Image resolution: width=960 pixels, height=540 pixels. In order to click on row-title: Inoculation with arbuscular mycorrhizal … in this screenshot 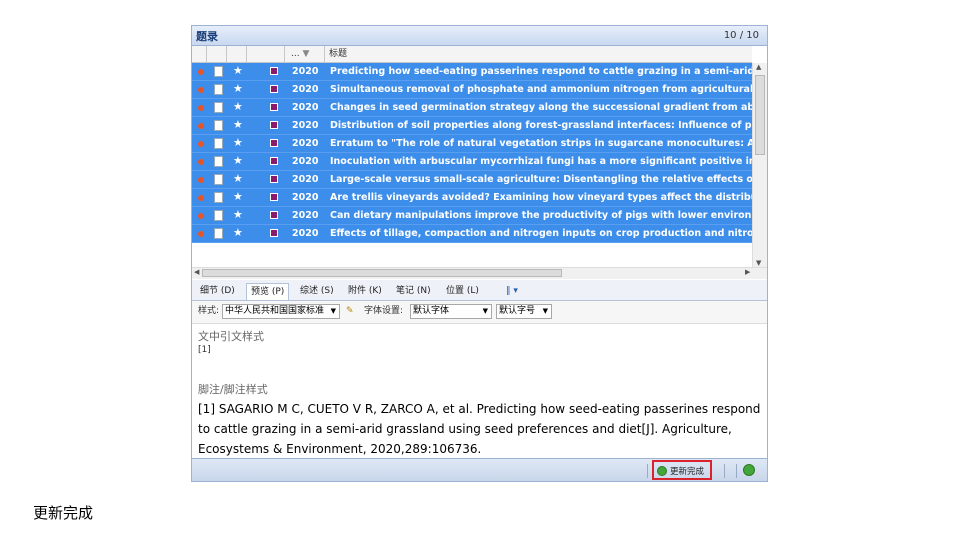, I will do `click(541, 161)`.